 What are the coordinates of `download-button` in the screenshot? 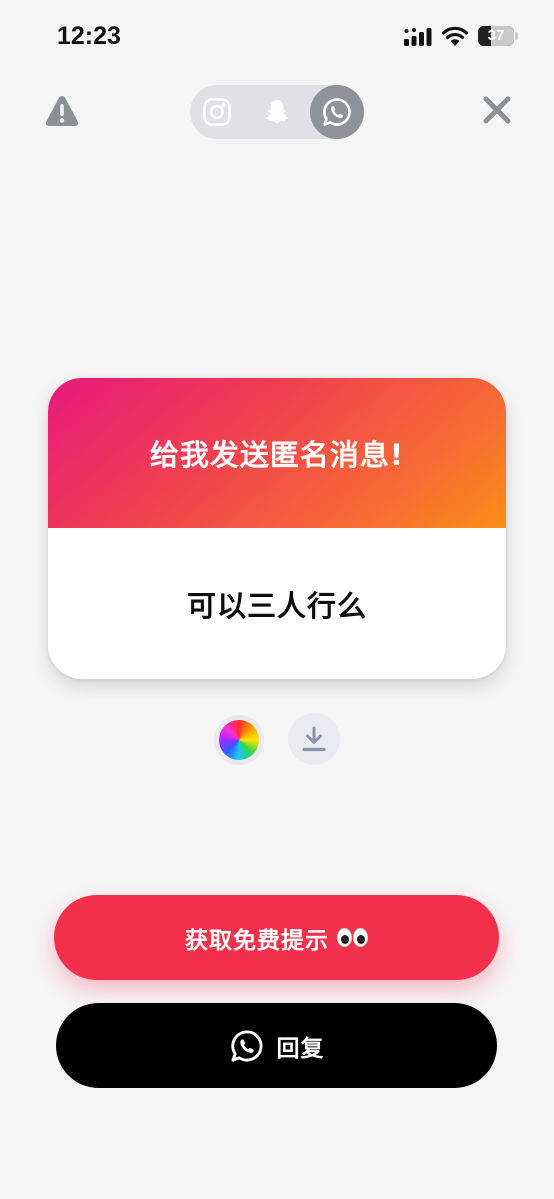 It's located at (314, 739).